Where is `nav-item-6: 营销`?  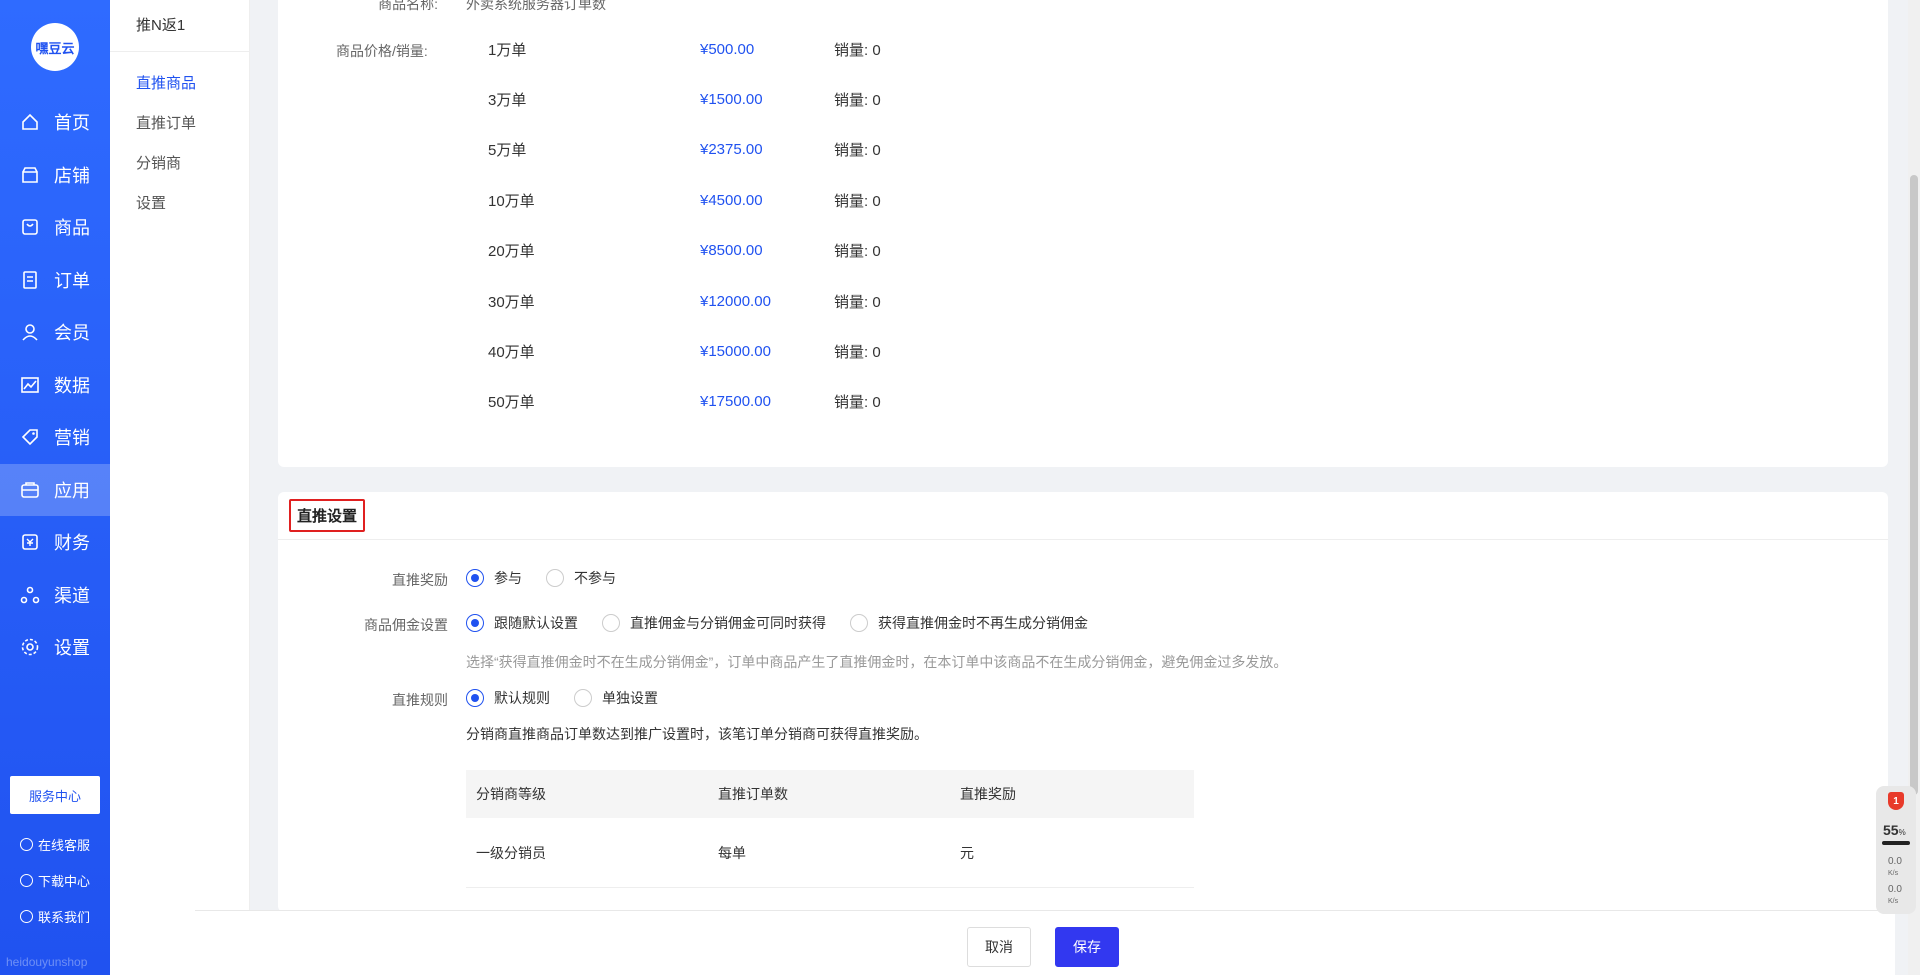
nav-item-6: 营销 is located at coordinates (55, 437).